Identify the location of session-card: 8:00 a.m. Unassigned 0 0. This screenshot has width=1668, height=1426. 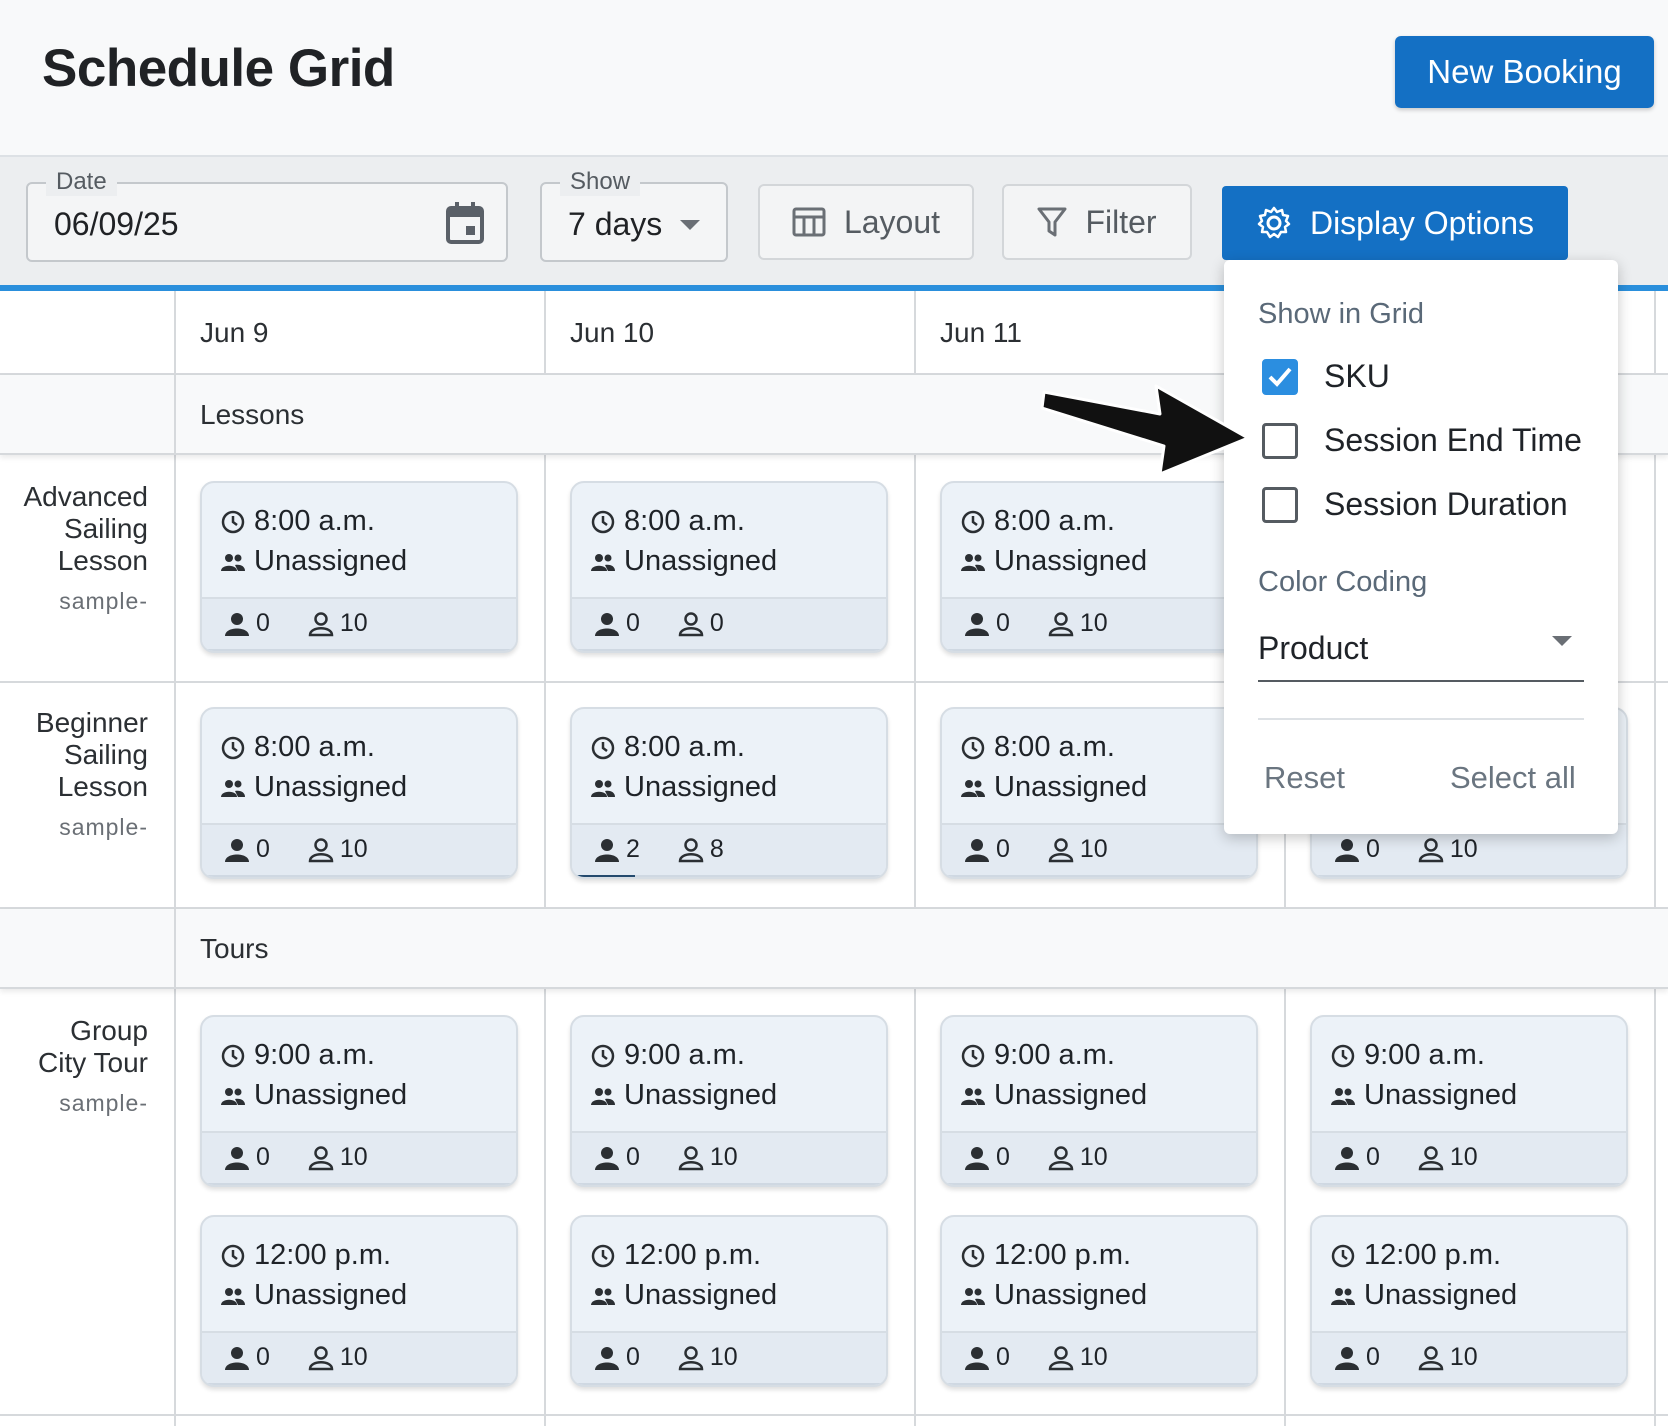
(729, 567).